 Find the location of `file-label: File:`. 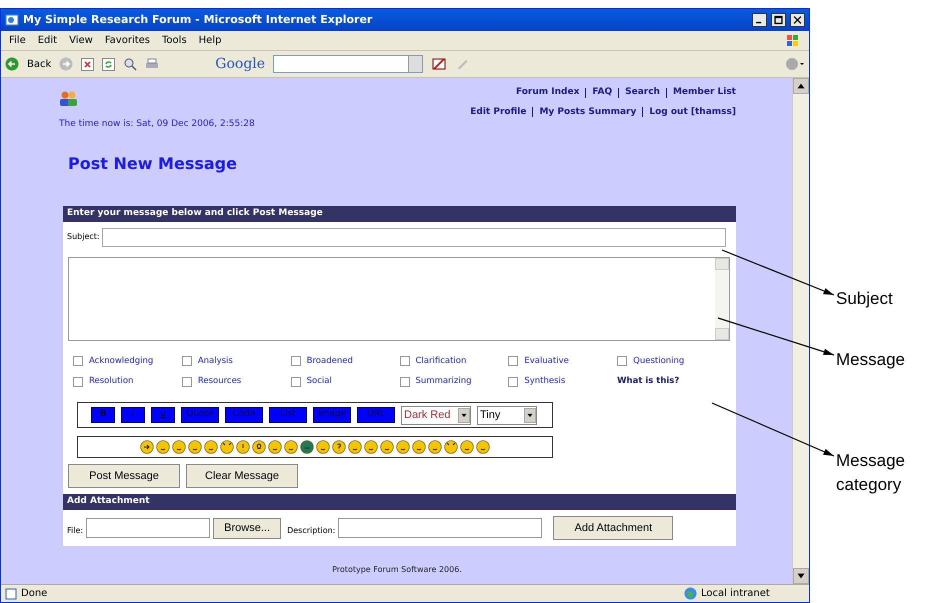

file-label: File: is located at coordinates (75, 531).